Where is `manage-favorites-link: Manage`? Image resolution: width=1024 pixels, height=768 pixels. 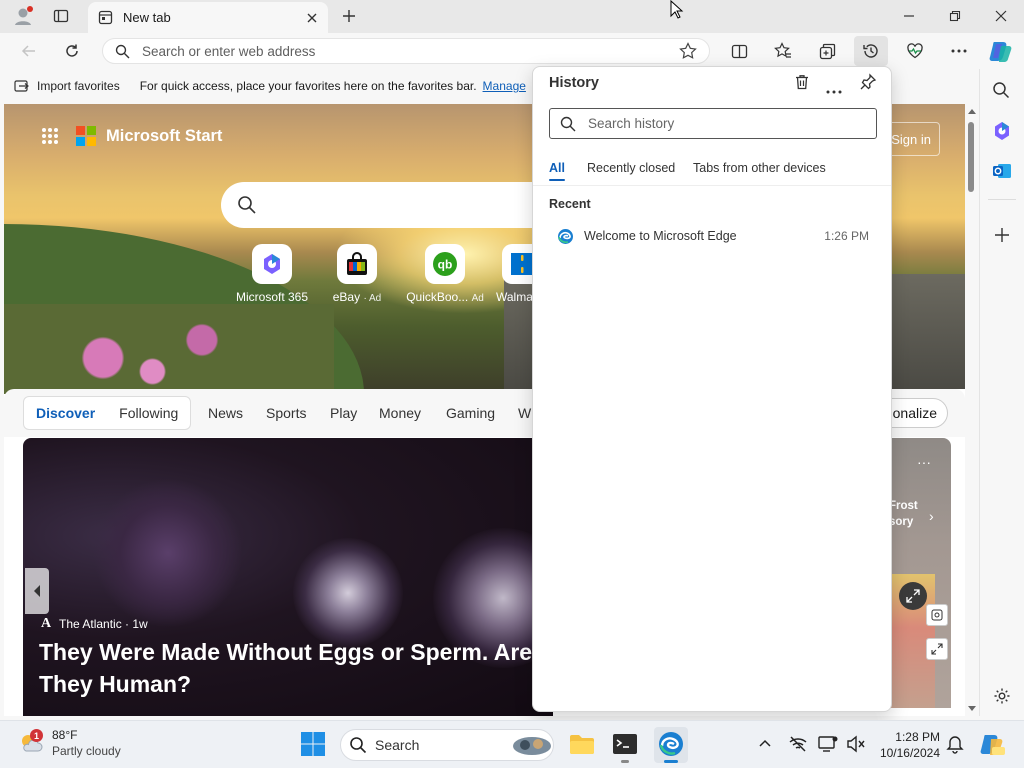 manage-favorites-link: Manage is located at coordinates (504, 86).